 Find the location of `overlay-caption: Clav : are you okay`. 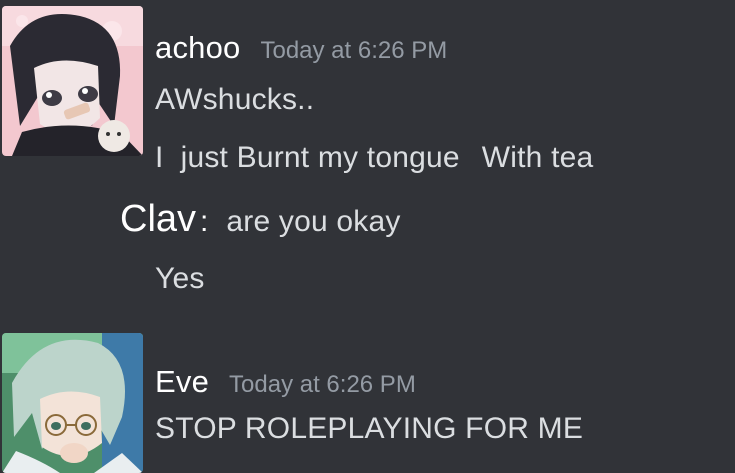

overlay-caption: Clav : are you okay is located at coordinates (260, 219).